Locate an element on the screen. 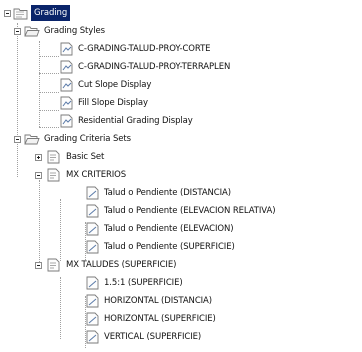 This screenshot has height=352, width=362. tree-node-label: Talud o Pendiente (ELEVACION RELATIVA) is located at coordinates (190, 211).